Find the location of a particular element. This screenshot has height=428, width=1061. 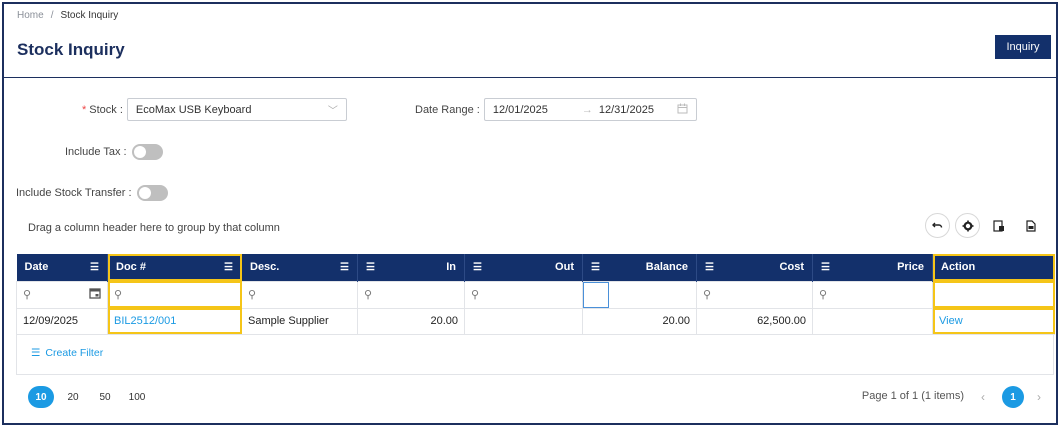

column-header-cost: ☰ Cost is located at coordinates (754, 267).